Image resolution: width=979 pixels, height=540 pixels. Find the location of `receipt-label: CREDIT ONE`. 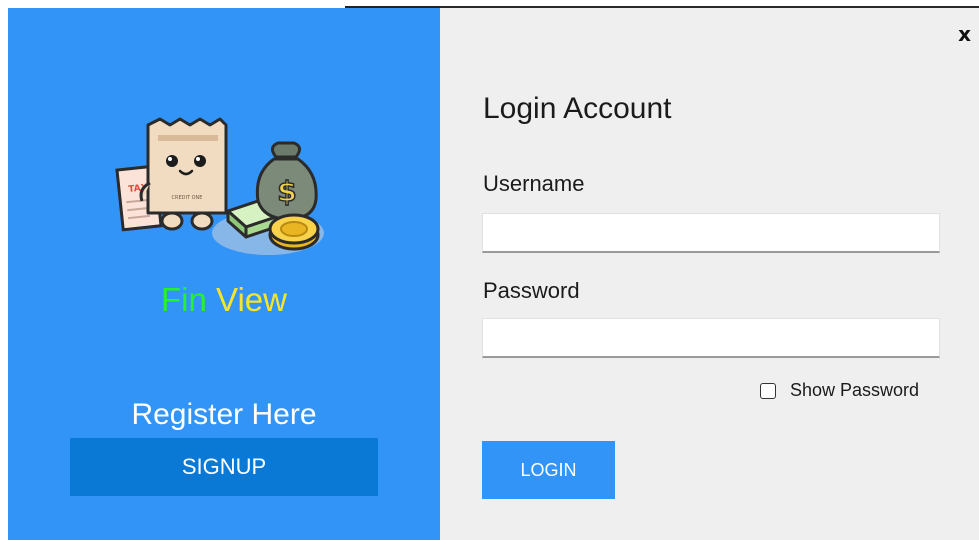

receipt-label: CREDIT ONE is located at coordinates (187, 198).